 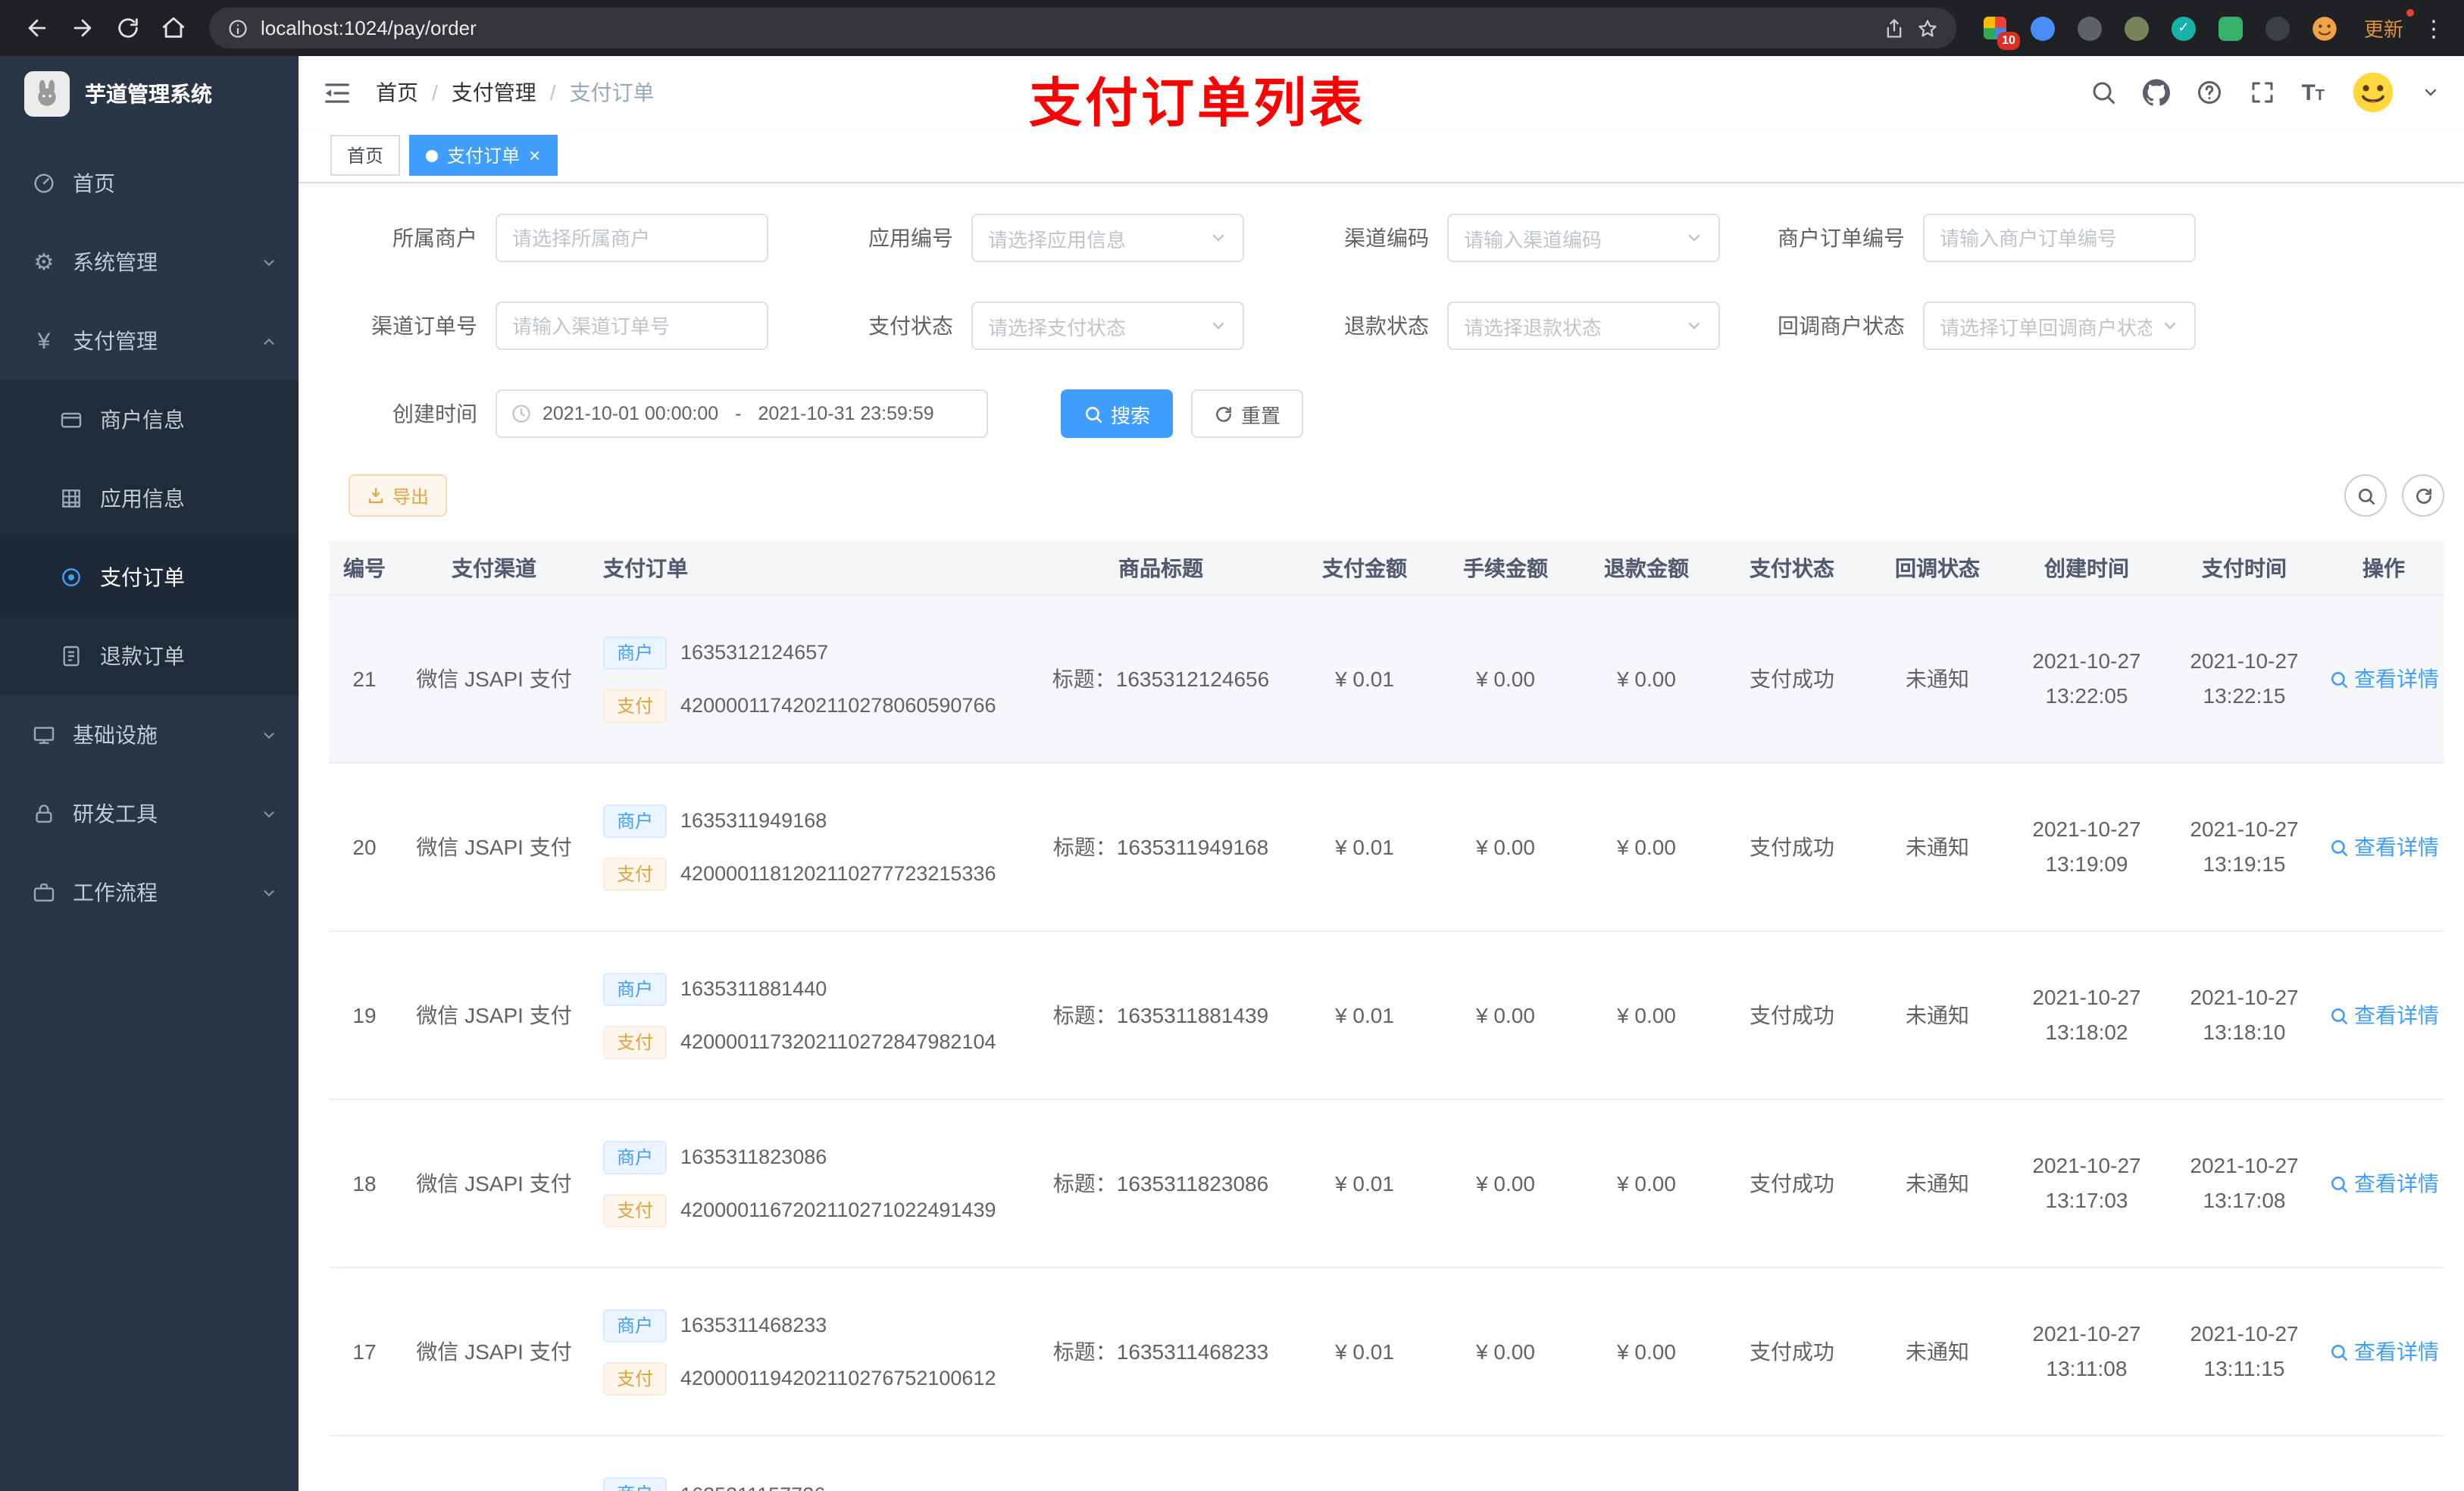 What do you see at coordinates (494, 92) in the screenshot?
I see `breadcrumb-pay-mgmt: 支付管理` at bounding box center [494, 92].